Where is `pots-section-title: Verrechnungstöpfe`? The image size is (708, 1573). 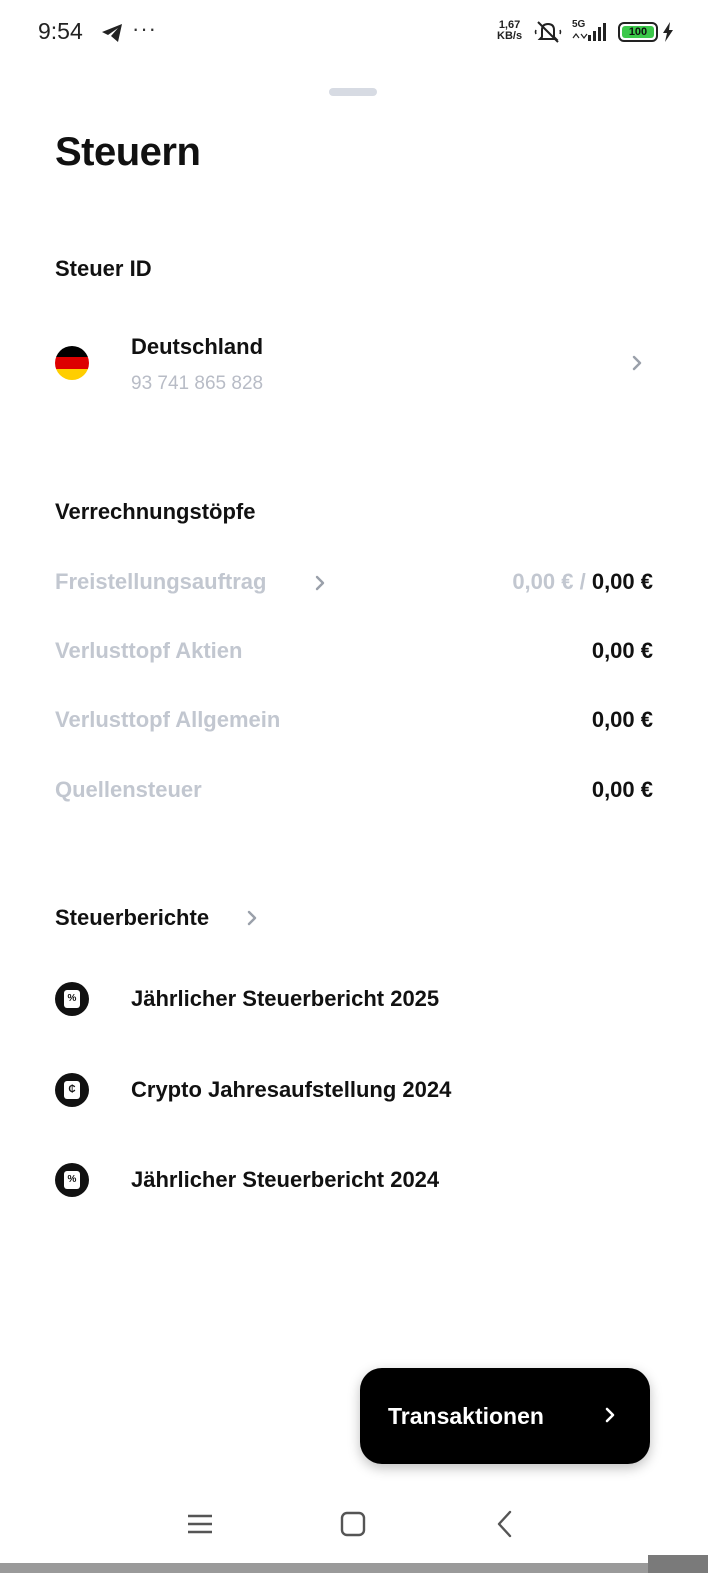
pots-section-title: Verrechnungstöpfe is located at coordinates (155, 511).